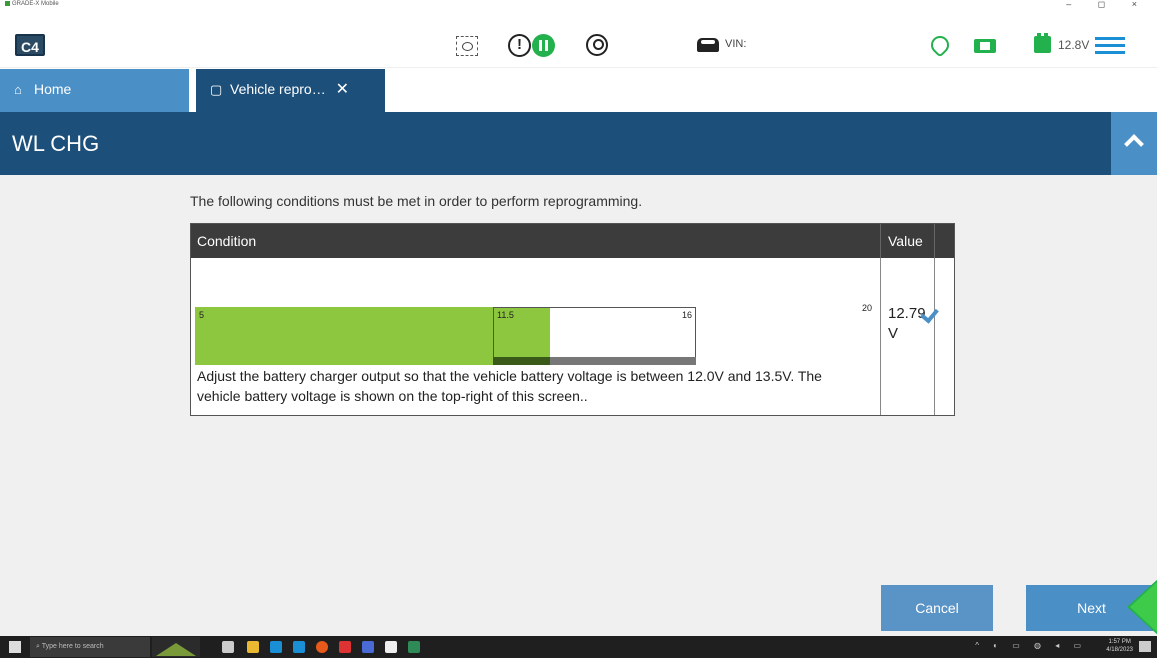 This screenshot has width=1157, height=658. What do you see at coordinates (56, 143) in the screenshot?
I see `page-title: WL CHG` at bounding box center [56, 143].